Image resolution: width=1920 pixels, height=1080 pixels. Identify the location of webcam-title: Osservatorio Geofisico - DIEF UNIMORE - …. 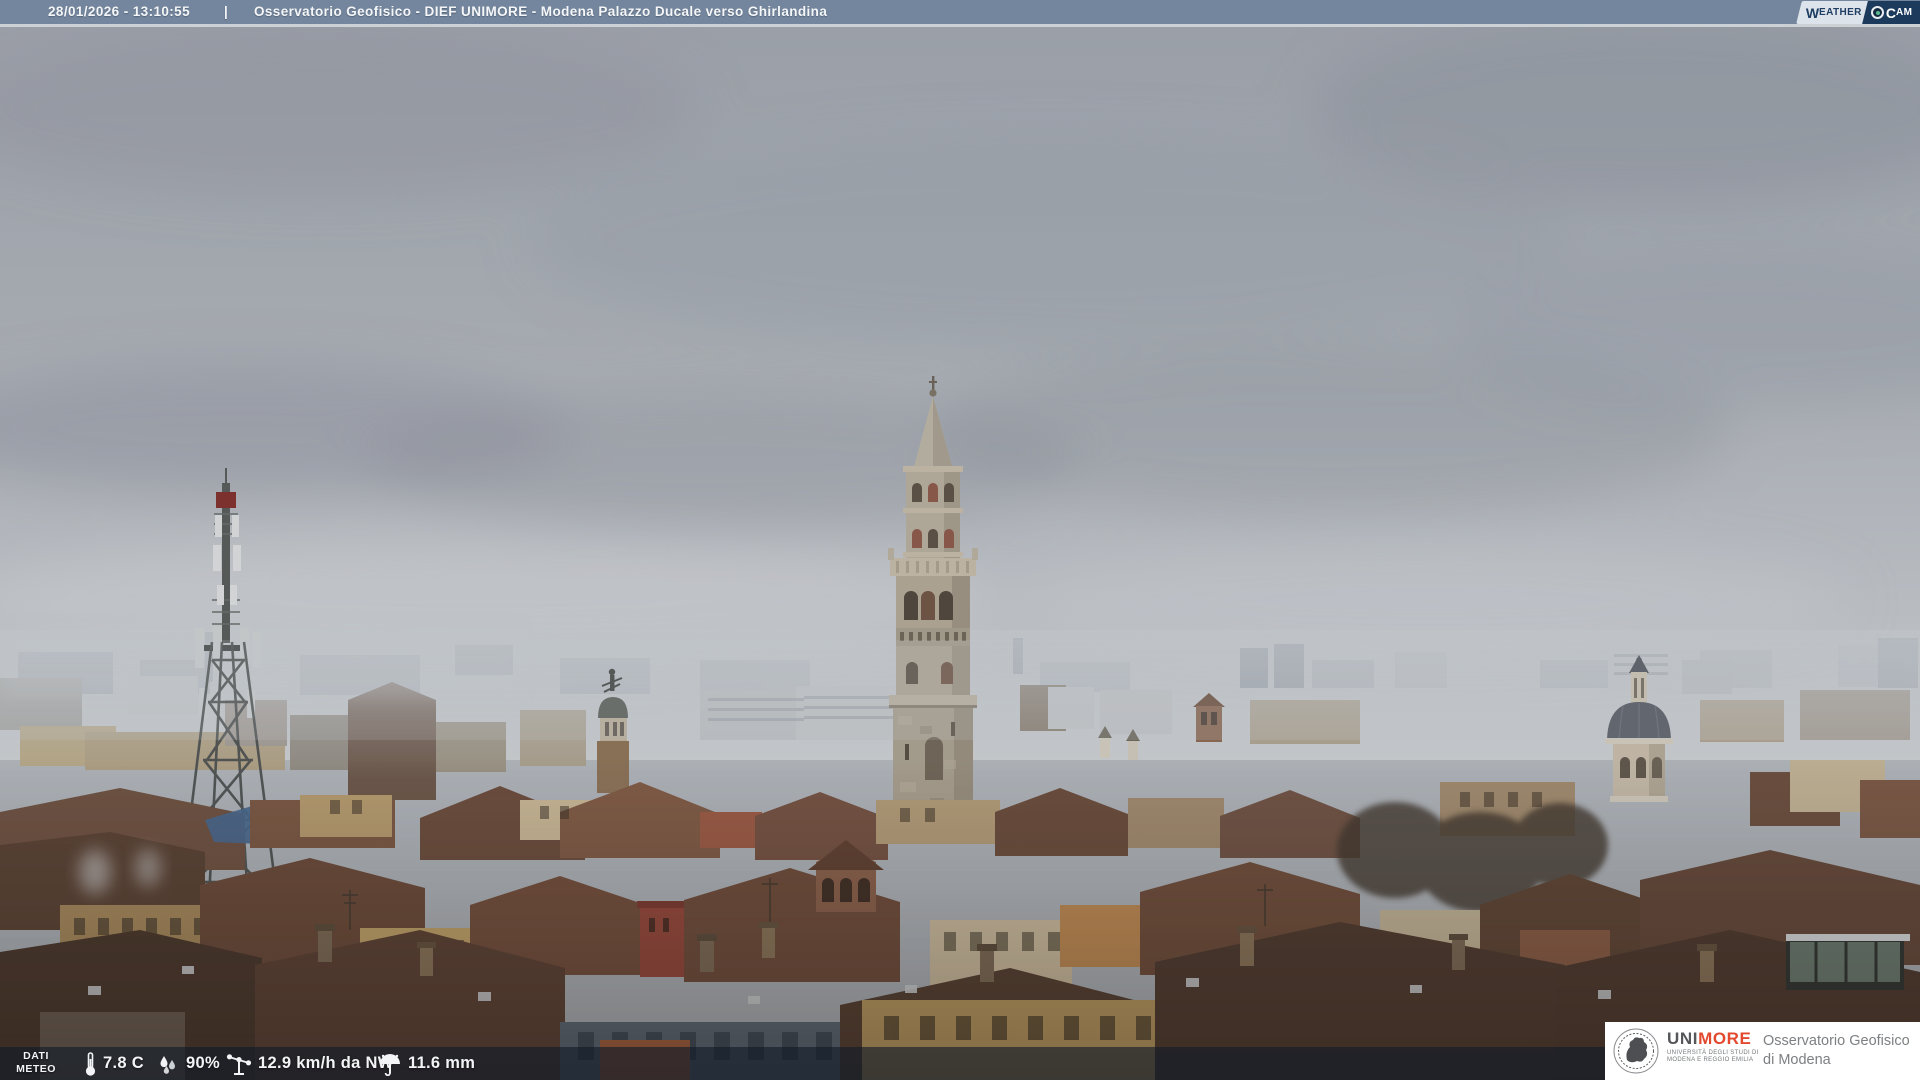
(541, 11).